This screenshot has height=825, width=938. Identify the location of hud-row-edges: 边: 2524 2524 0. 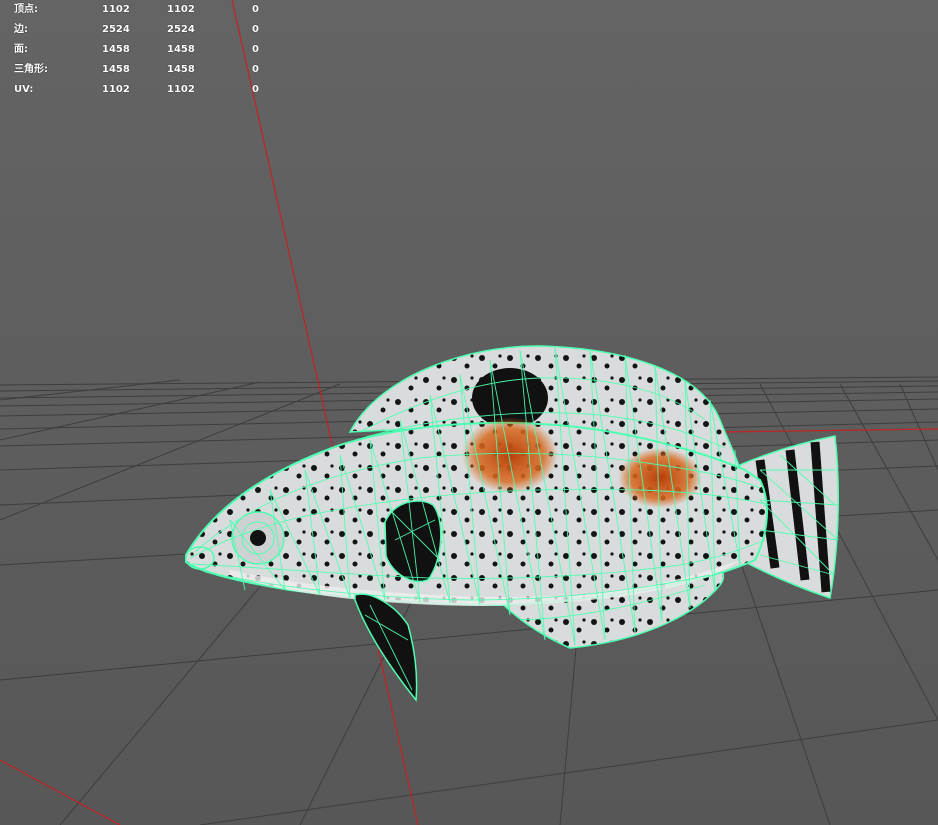
(149, 30).